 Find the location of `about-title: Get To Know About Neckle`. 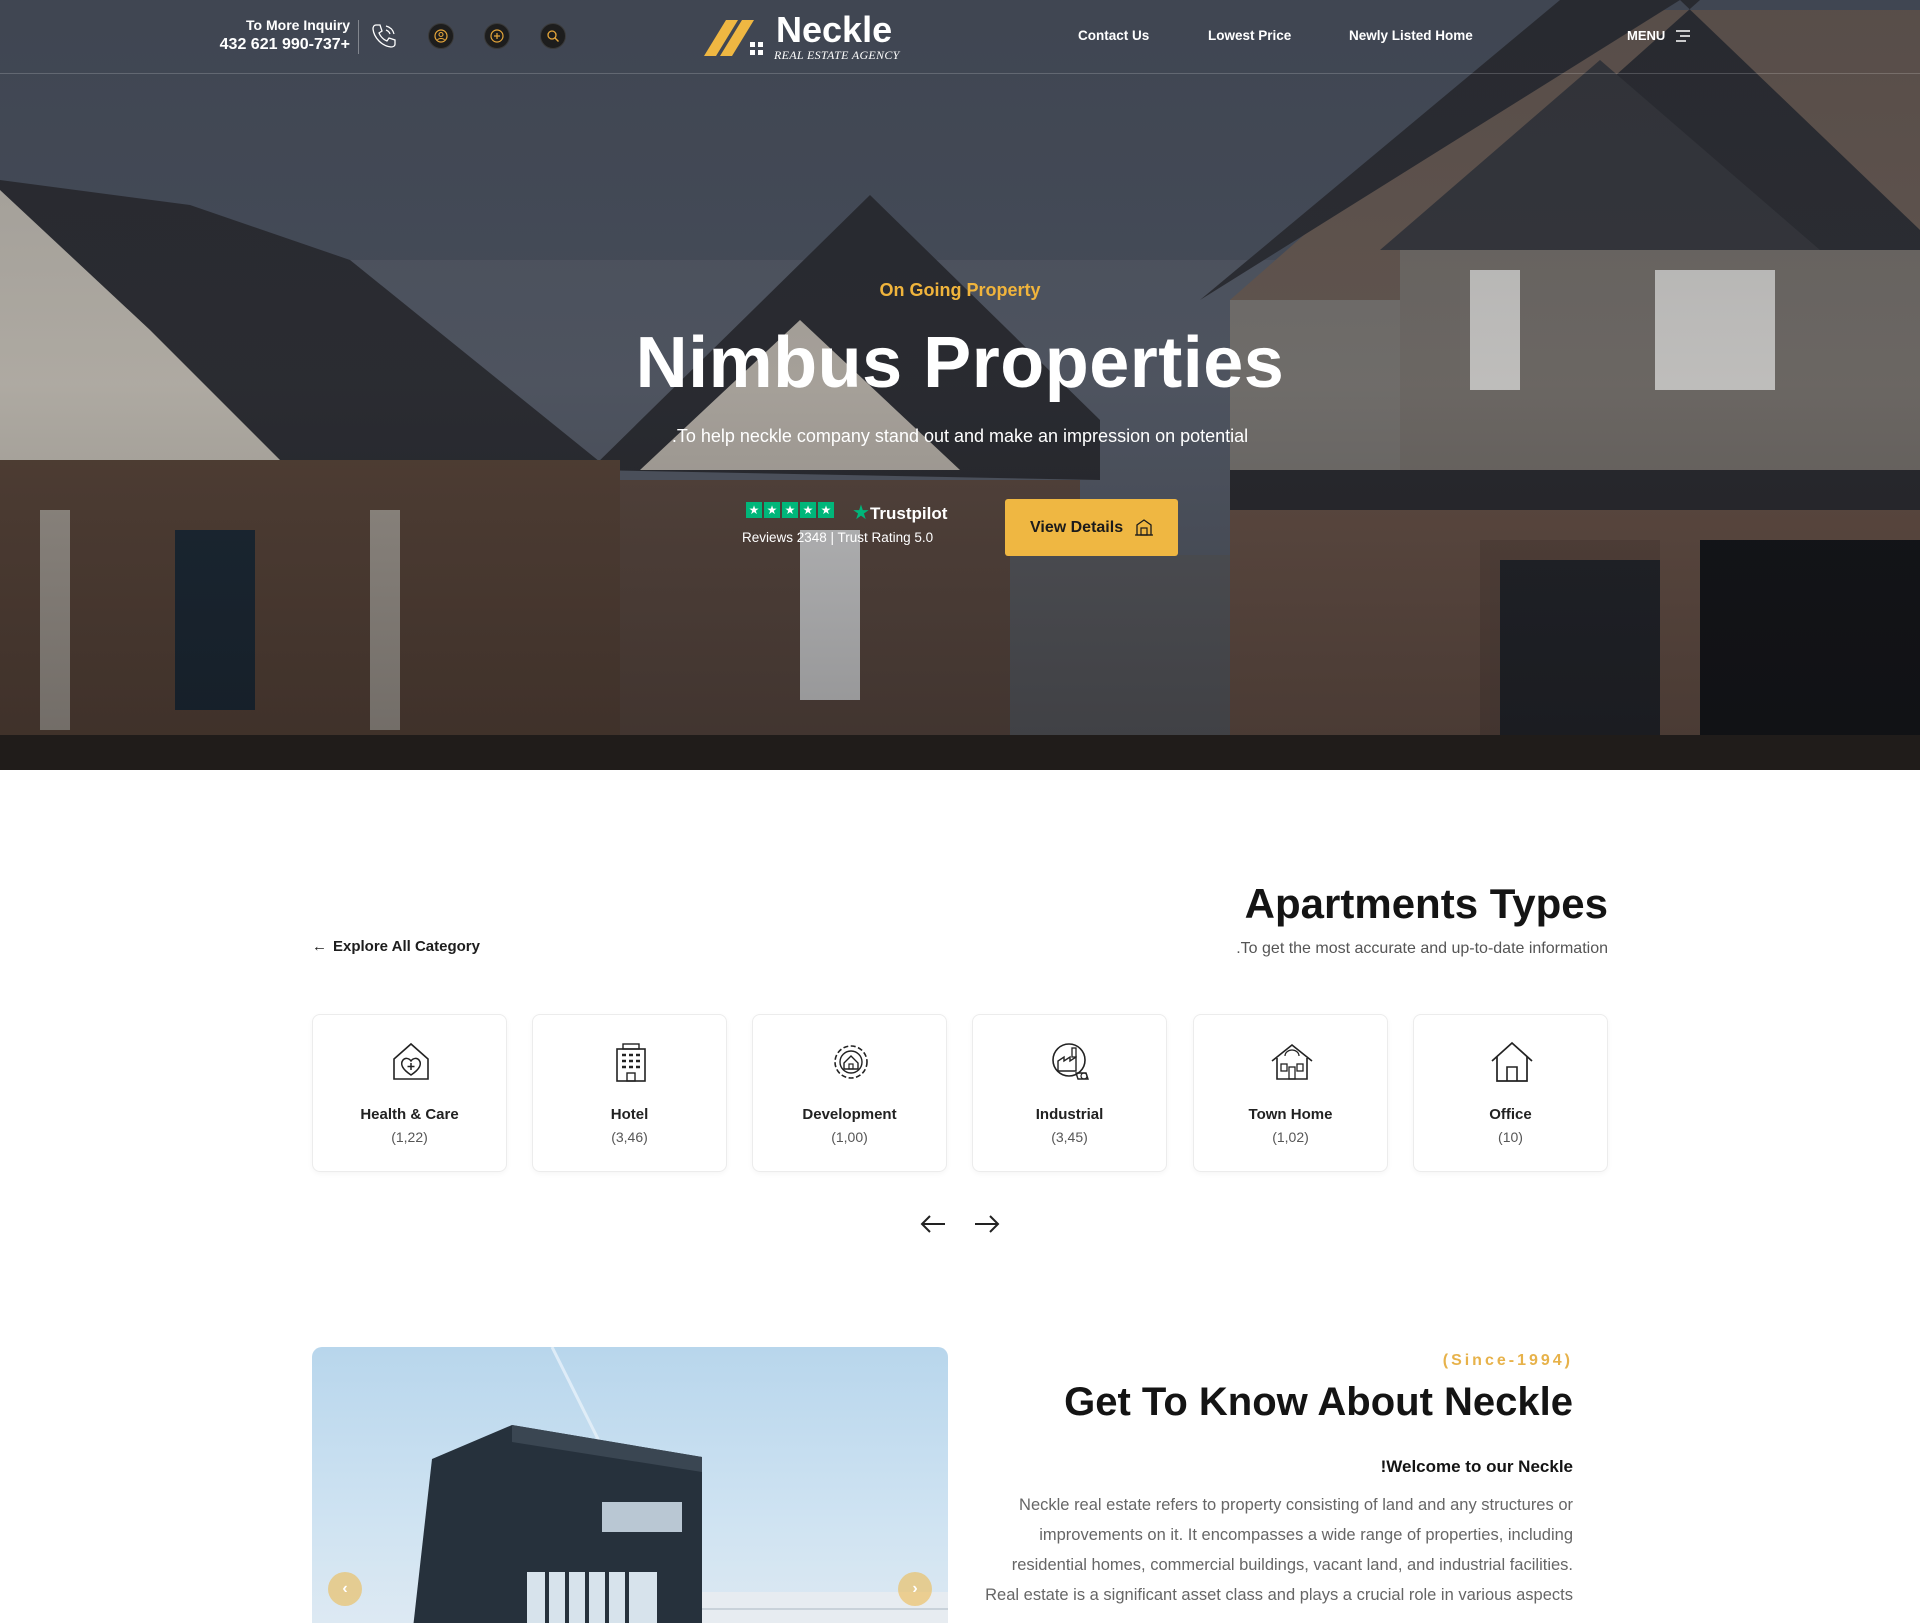

about-title: Get To Know About Neckle is located at coordinates (1318, 1402).